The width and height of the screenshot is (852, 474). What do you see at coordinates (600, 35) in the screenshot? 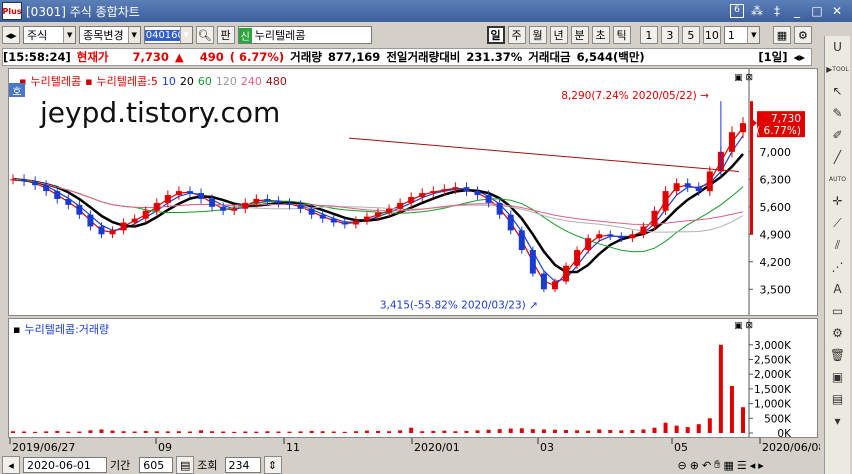
I see `period-second-button: 초` at bounding box center [600, 35].